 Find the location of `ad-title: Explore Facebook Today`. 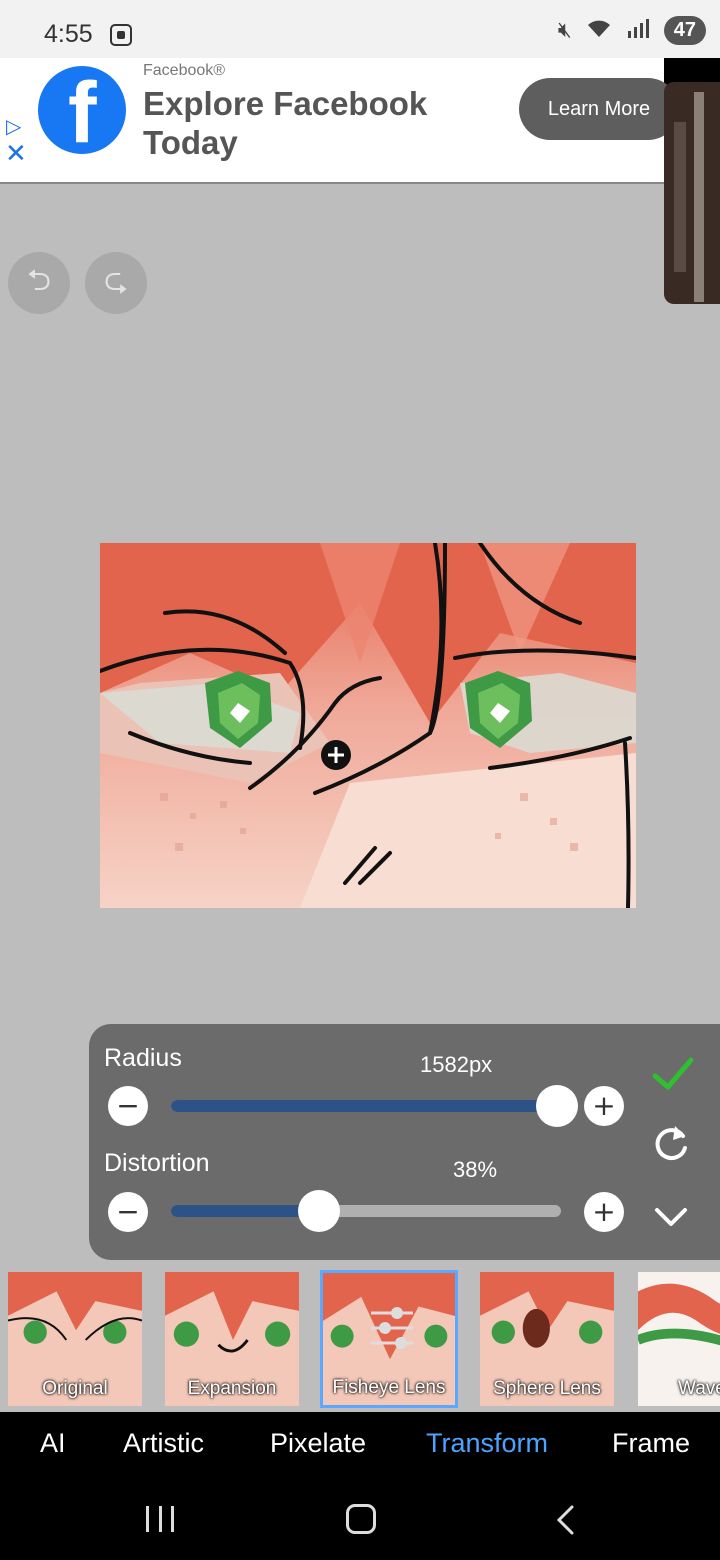

ad-title: Explore Facebook Today is located at coordinates (308, 123).